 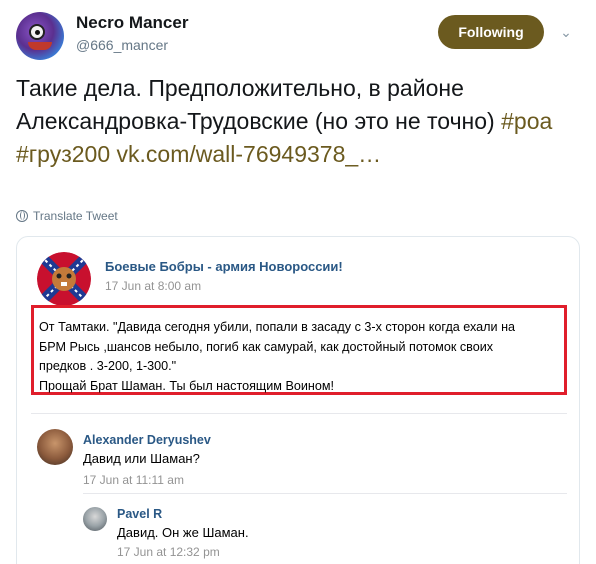 What do you see at coordinates (122, 45) in the screenshot?
I see `author-handle: @666_mancer` at bounding box center [122, 45].